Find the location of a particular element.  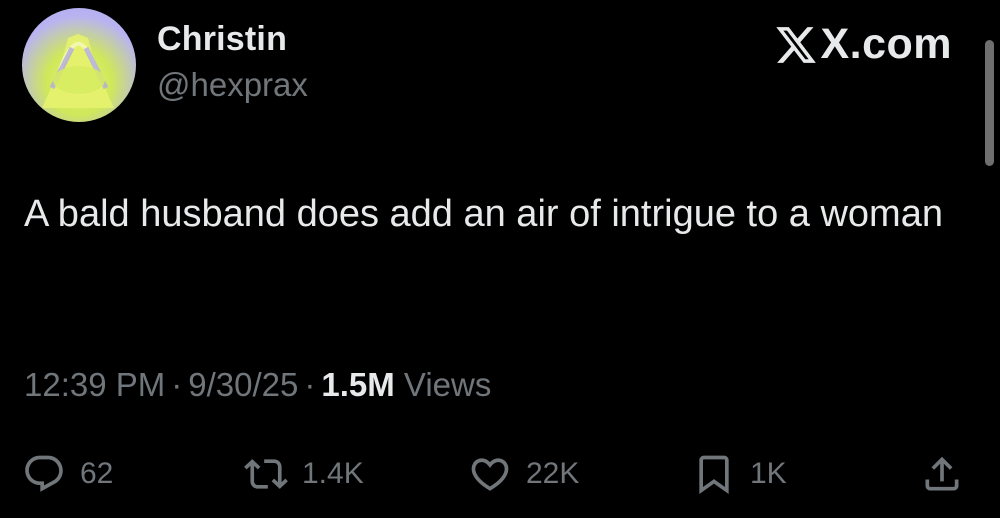

action-bar: 62 1.4K 22K 1K is located at coordinates (500, 474).